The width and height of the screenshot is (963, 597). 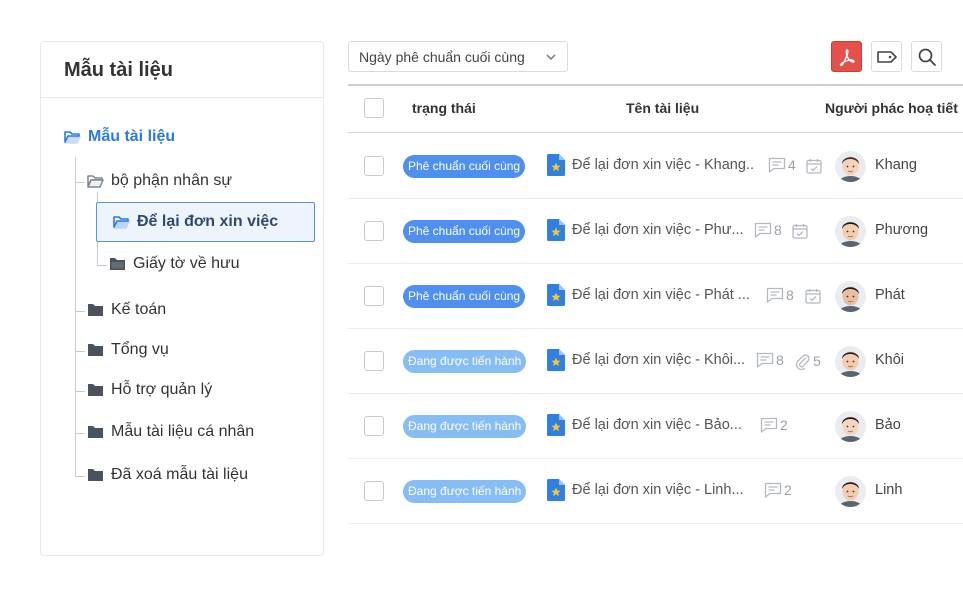 I want to click on author-name: Khôi, so click(x=890, y=360).